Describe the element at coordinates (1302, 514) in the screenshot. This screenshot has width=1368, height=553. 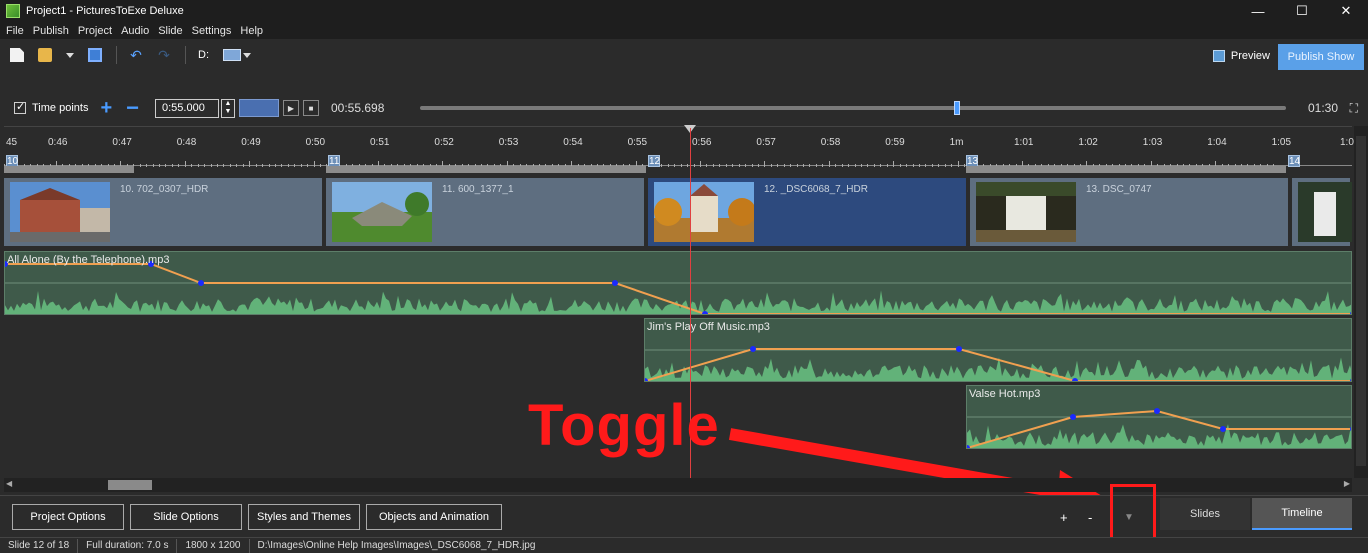
I see `tab-timeline: Timeline` at that location.